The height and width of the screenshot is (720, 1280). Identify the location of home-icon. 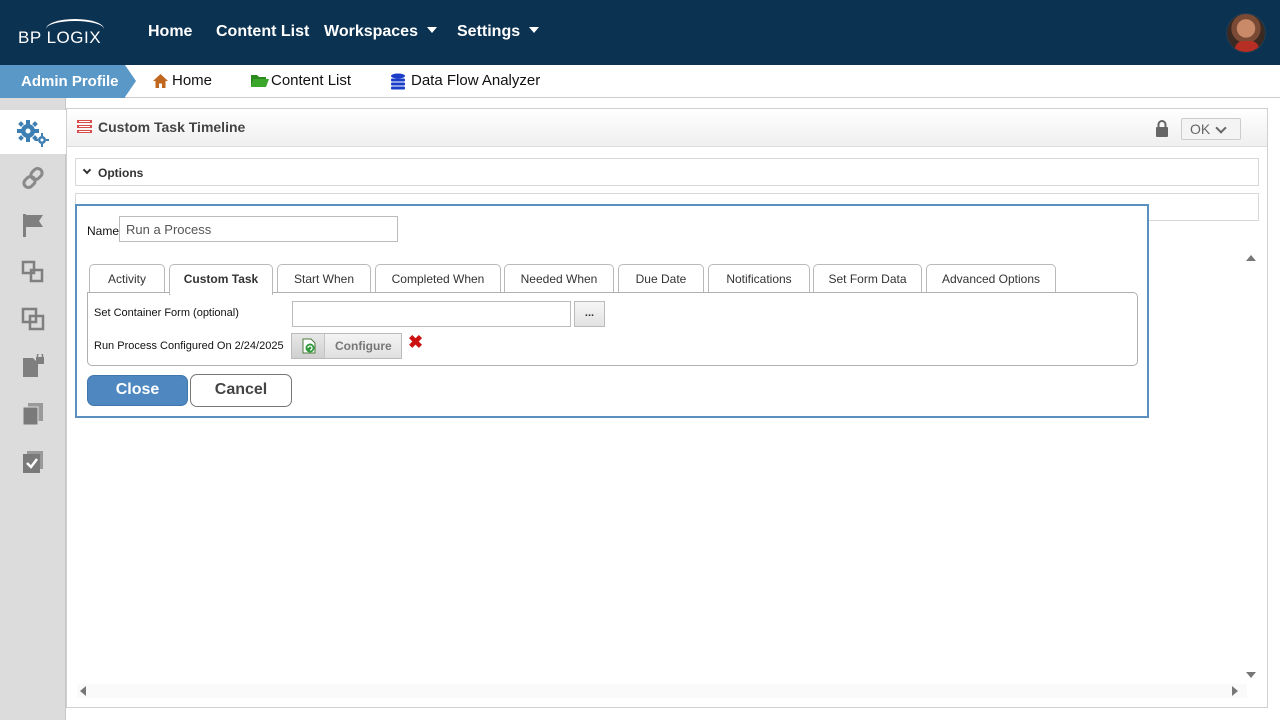
(160, 81).